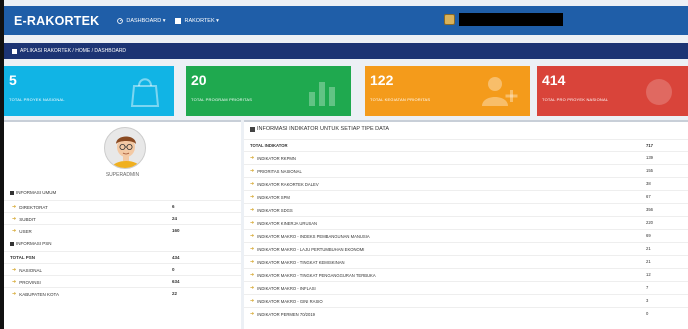  What do you see at coordinates (466, 261) in the screenshot?
I see `table-row: ➜ INDIKATOR MAKRO - TINGKAT KEMISKINAN 21` at bounding box center [466, 261].